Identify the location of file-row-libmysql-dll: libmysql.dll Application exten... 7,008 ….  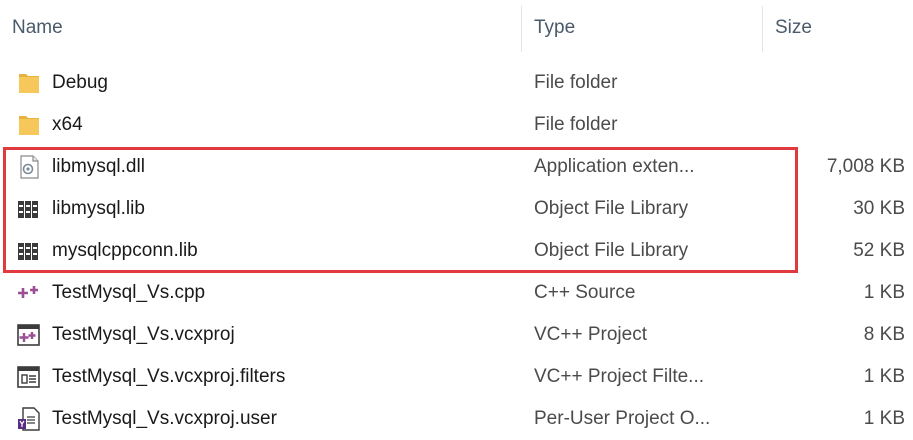
(456, 167).